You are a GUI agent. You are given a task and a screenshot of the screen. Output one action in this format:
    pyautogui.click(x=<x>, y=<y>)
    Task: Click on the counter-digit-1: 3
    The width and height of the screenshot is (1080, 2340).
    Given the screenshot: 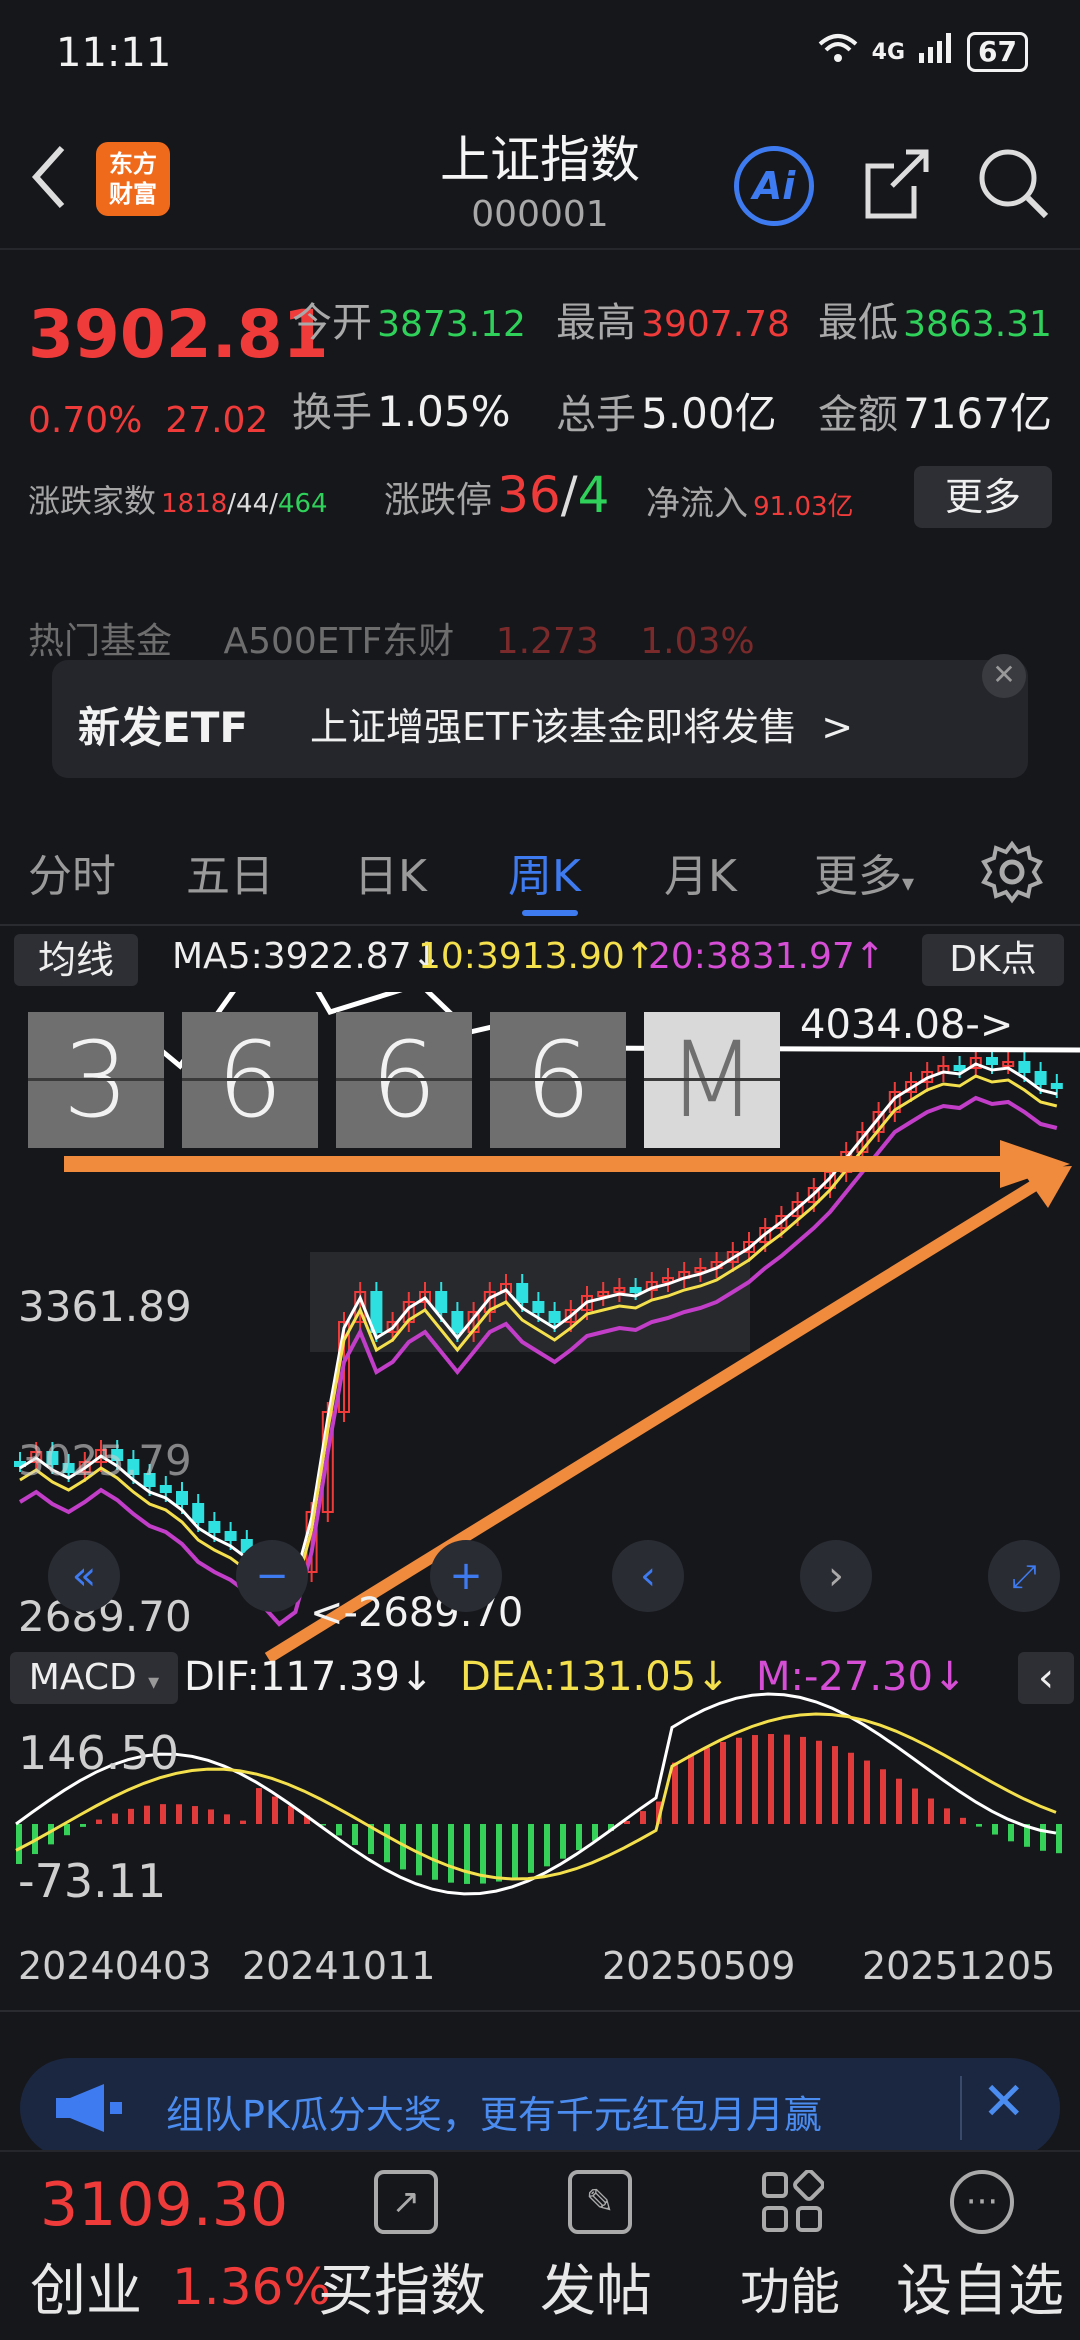 What is the action you would take?
    pyautogui.click(x=96, y=1080)
    